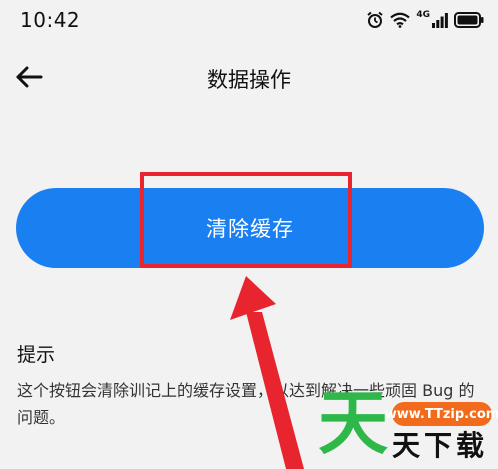 The image size is (498, 469). Describe the element at coordinates (440, 445) in the screenshot. I see `watermark-text: 天下载` at that location.